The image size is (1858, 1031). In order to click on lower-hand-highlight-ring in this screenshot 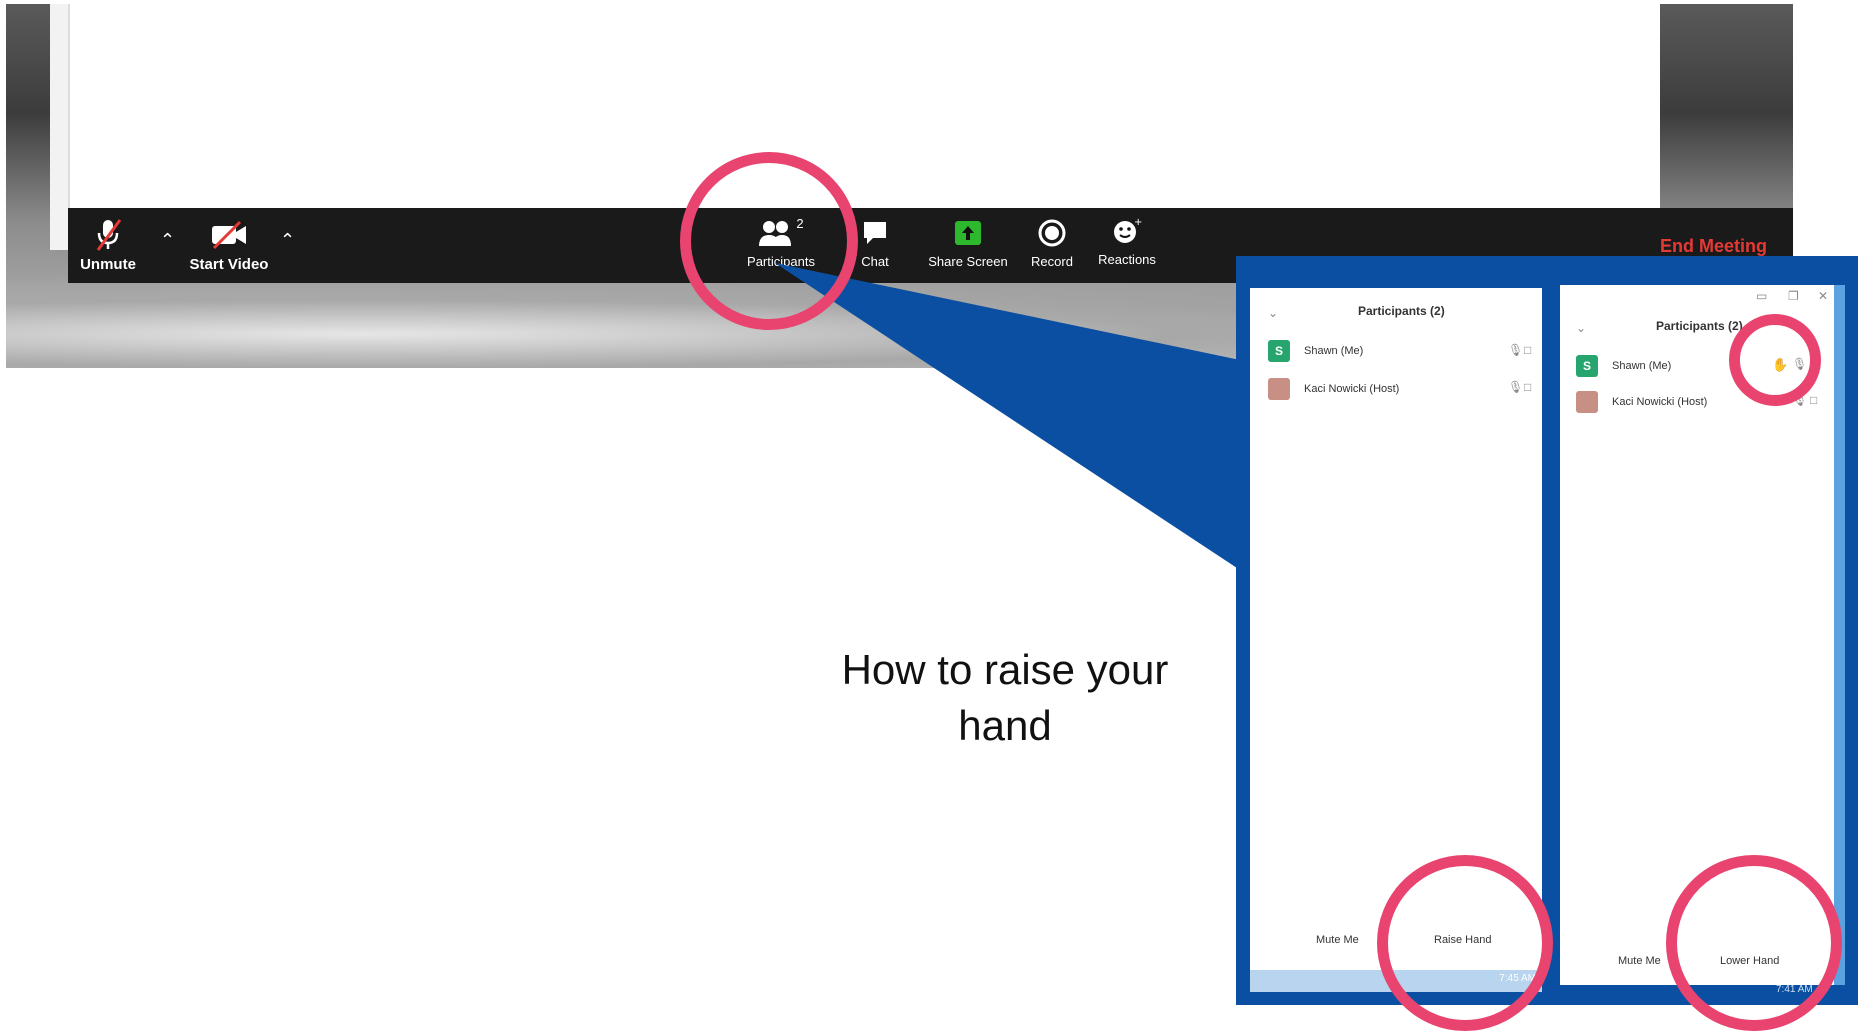, I will do `click(1754, 943)`.